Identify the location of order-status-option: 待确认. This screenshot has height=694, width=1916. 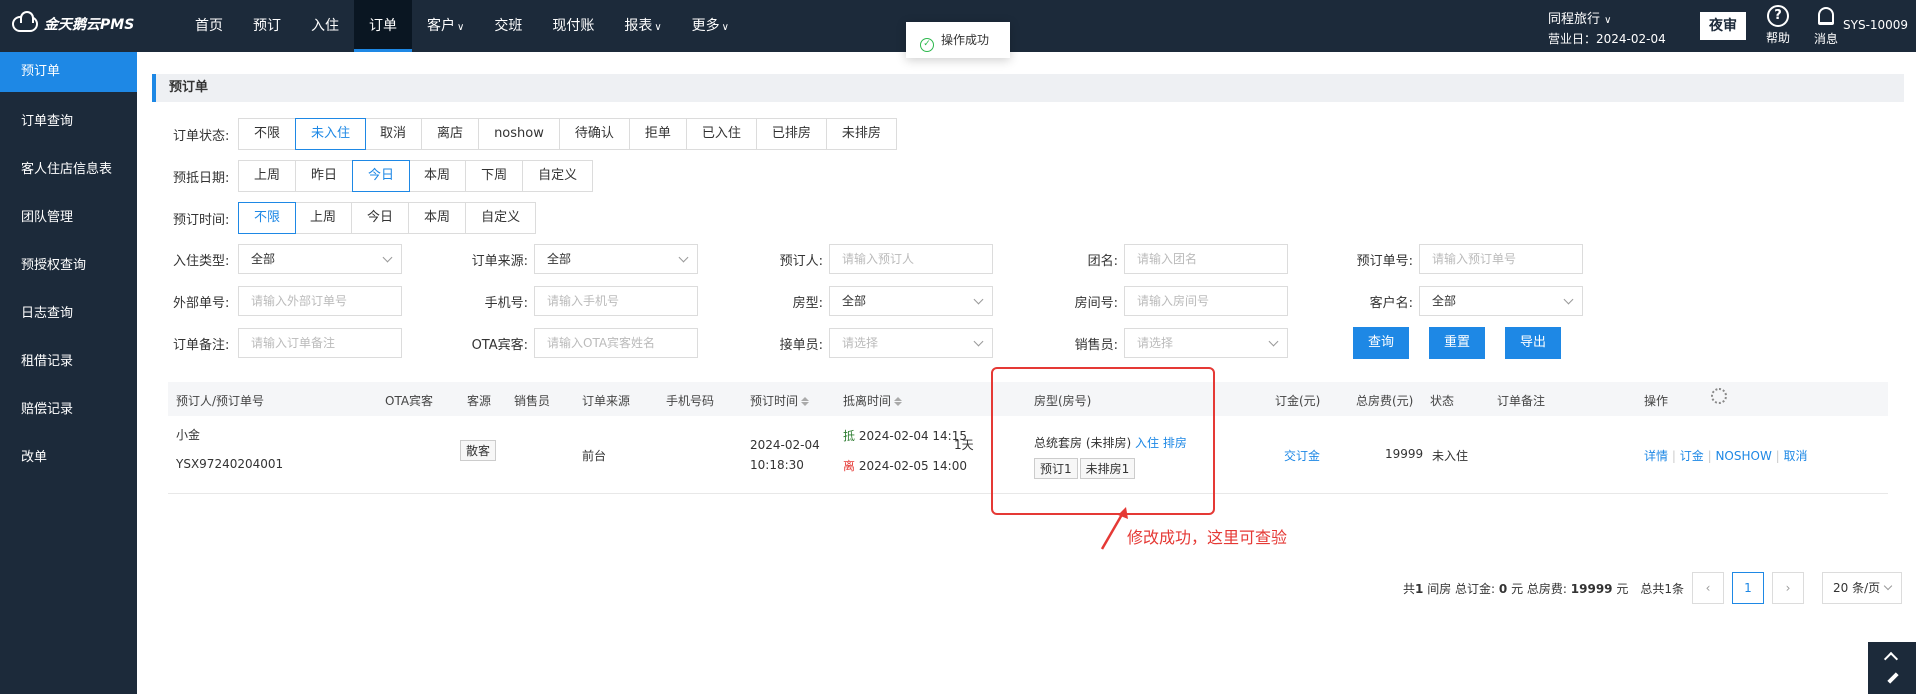
(594, 134).